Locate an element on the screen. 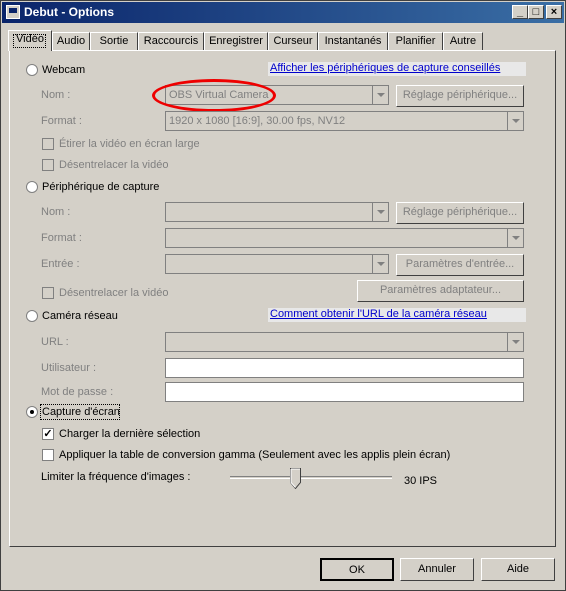 The image size is (566, 591). tab-curseur: Curseur is located at coordinates (293, 41).